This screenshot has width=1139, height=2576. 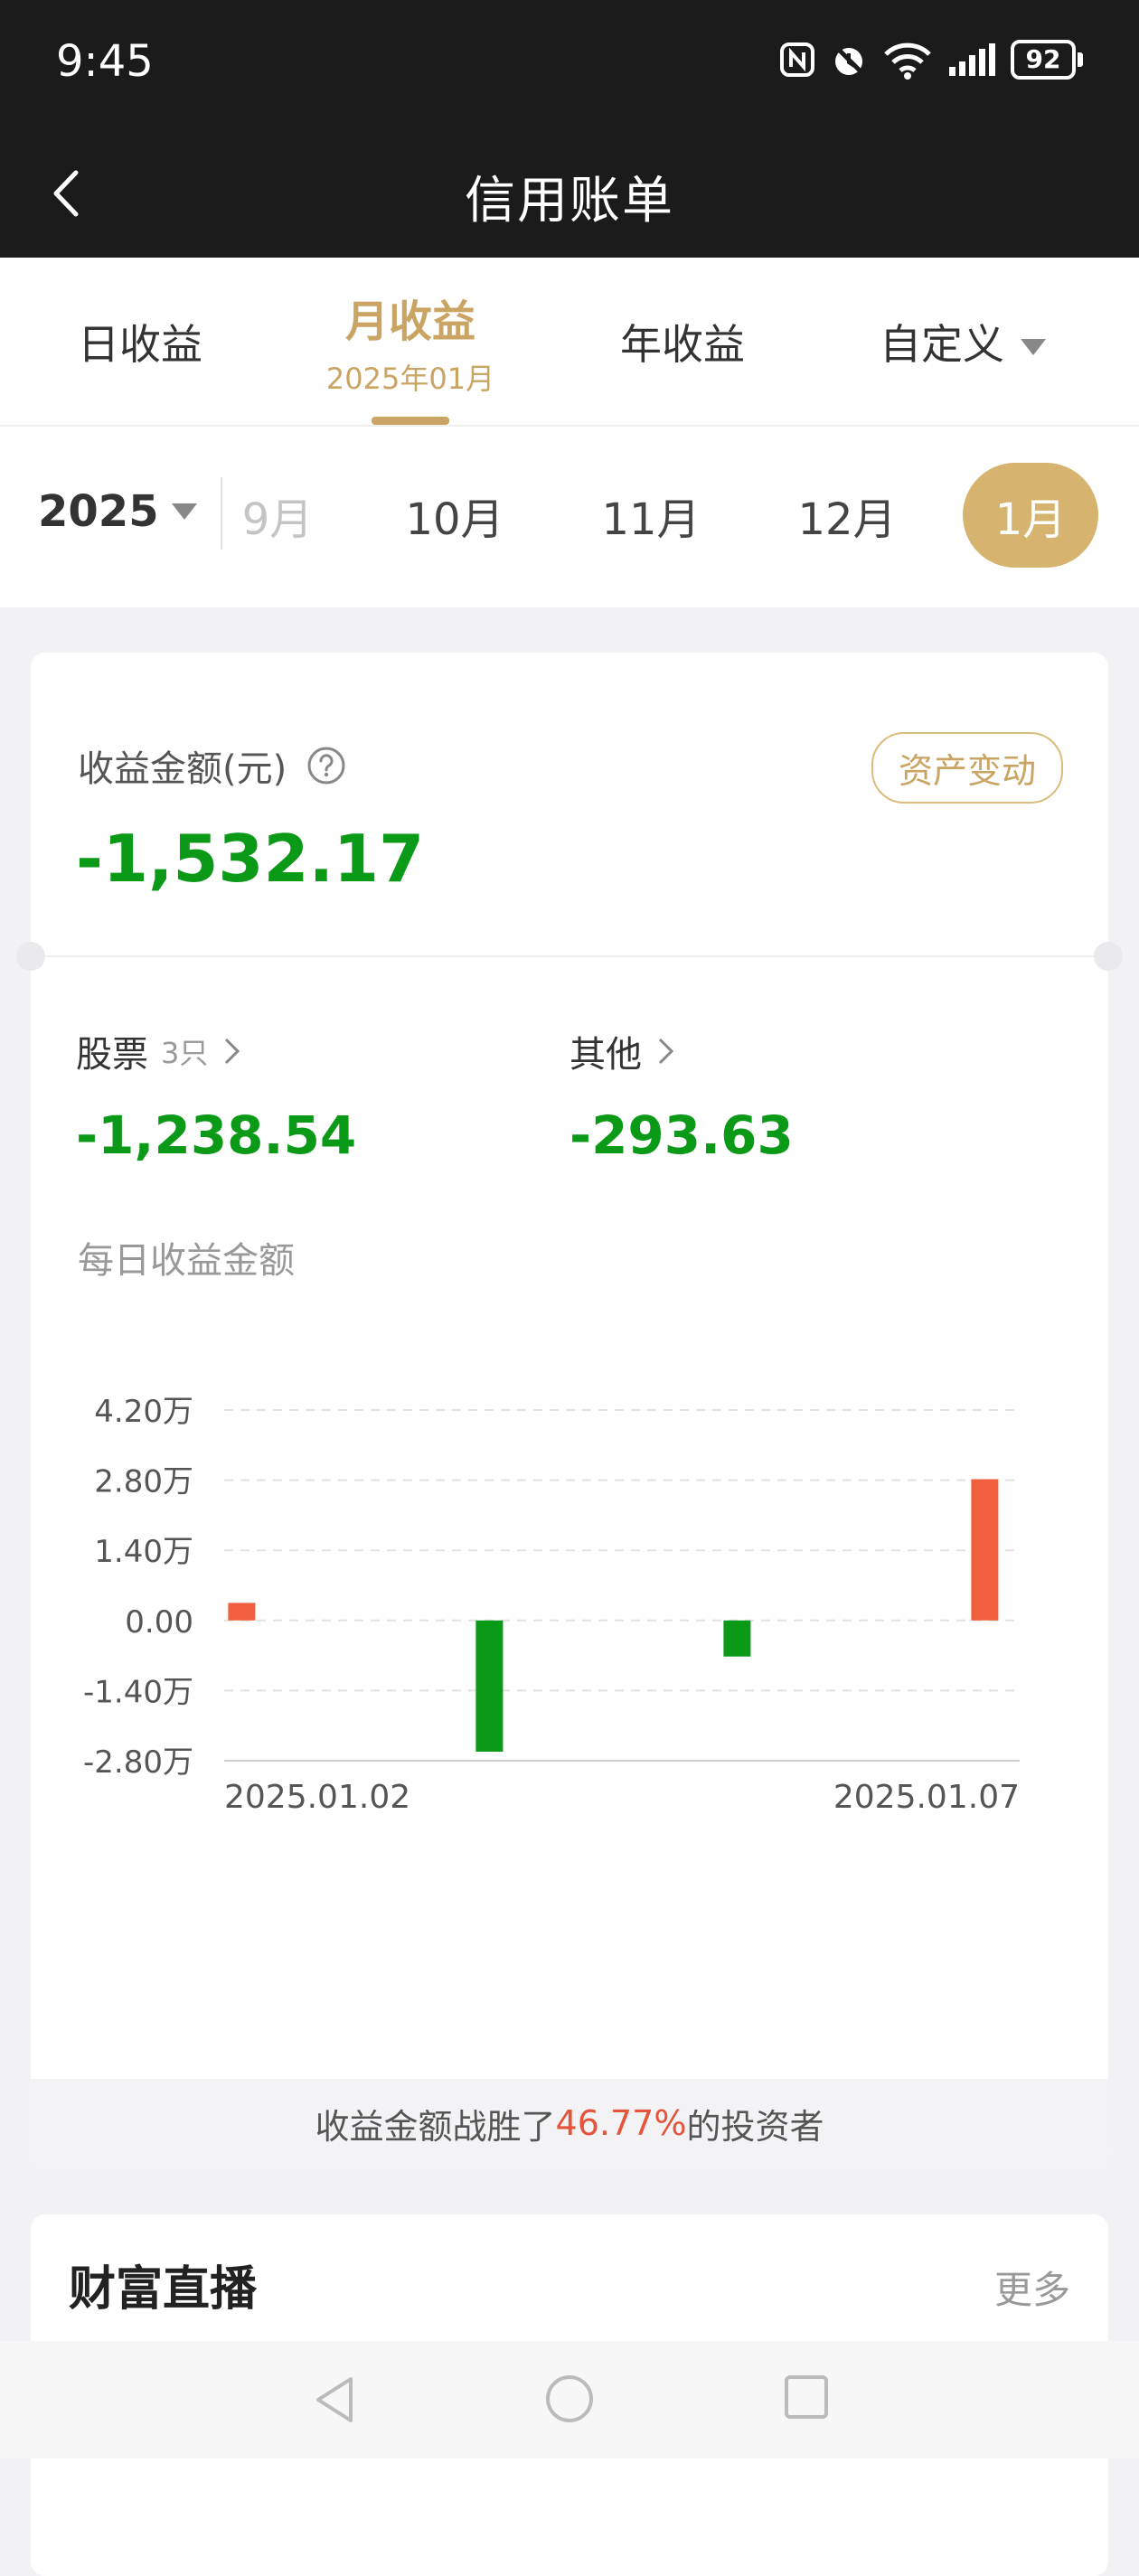 What do you see at coordinates (569, 342) in the screenshot?
I see `period-tabs: 日收益 月收益 2025年01月 年收益 自定义` at bounding box center [569, 342].